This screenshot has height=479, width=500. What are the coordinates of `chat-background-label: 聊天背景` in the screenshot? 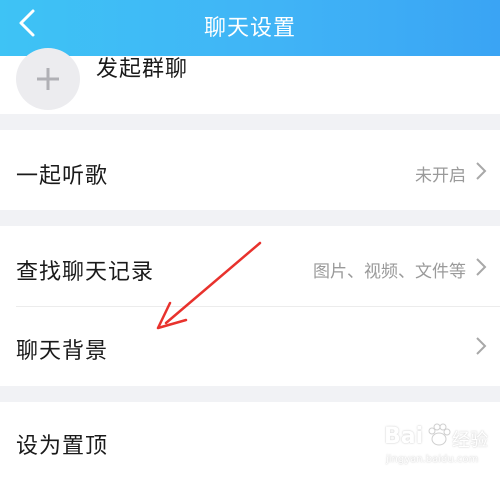 It's located at (62, 351).